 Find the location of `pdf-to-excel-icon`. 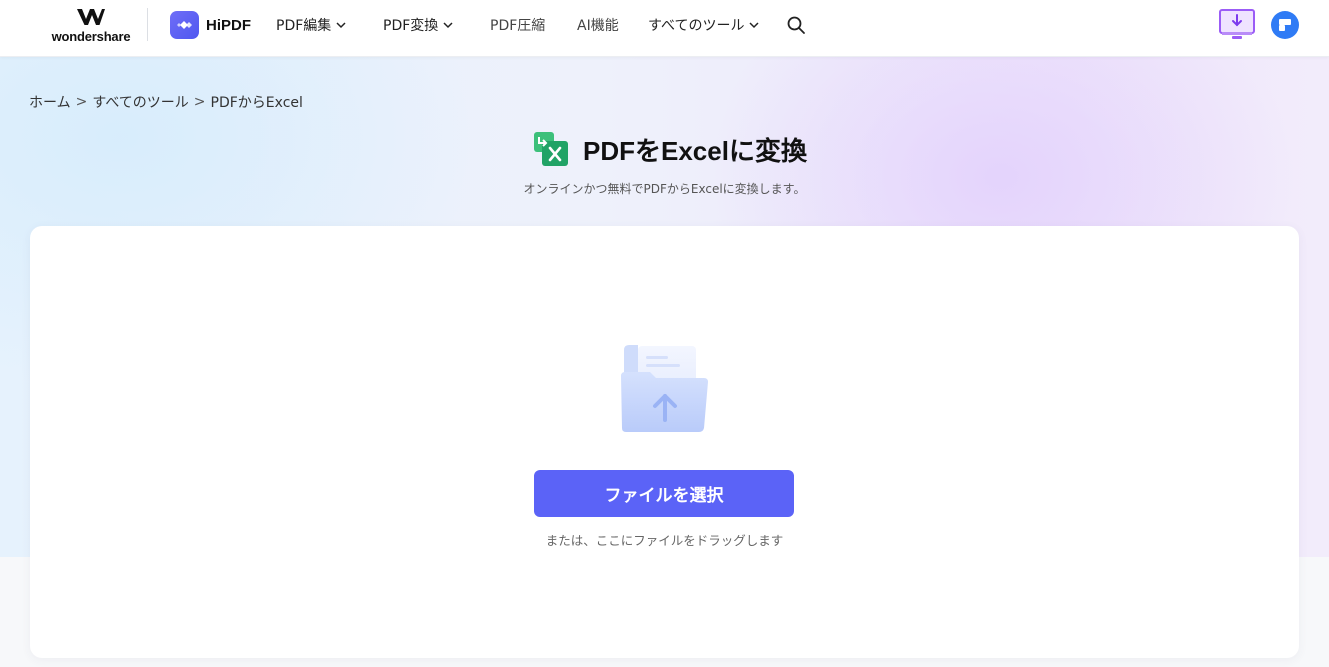

pdf-to-excel-icon is located at coordinates (551, 149).